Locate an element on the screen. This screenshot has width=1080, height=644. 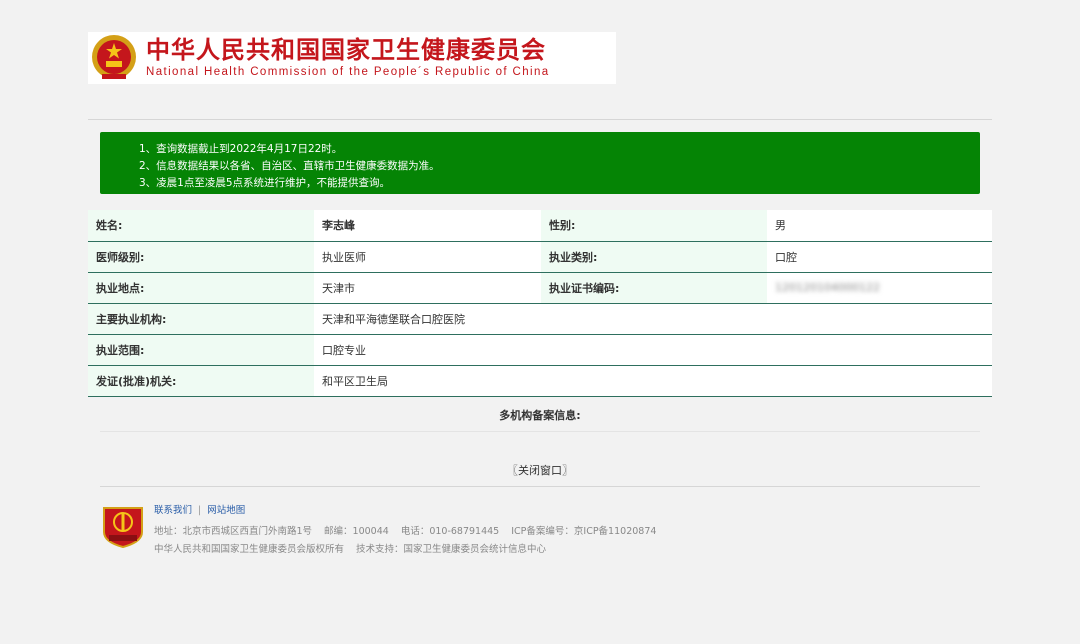
footer-postcode: 邮编：100044 is located at coordinates (356, 531).